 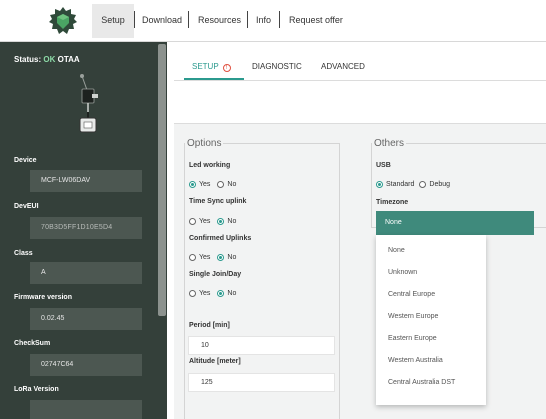 I want to click on time-sync-yes-radio, so click(x=192, y=221).